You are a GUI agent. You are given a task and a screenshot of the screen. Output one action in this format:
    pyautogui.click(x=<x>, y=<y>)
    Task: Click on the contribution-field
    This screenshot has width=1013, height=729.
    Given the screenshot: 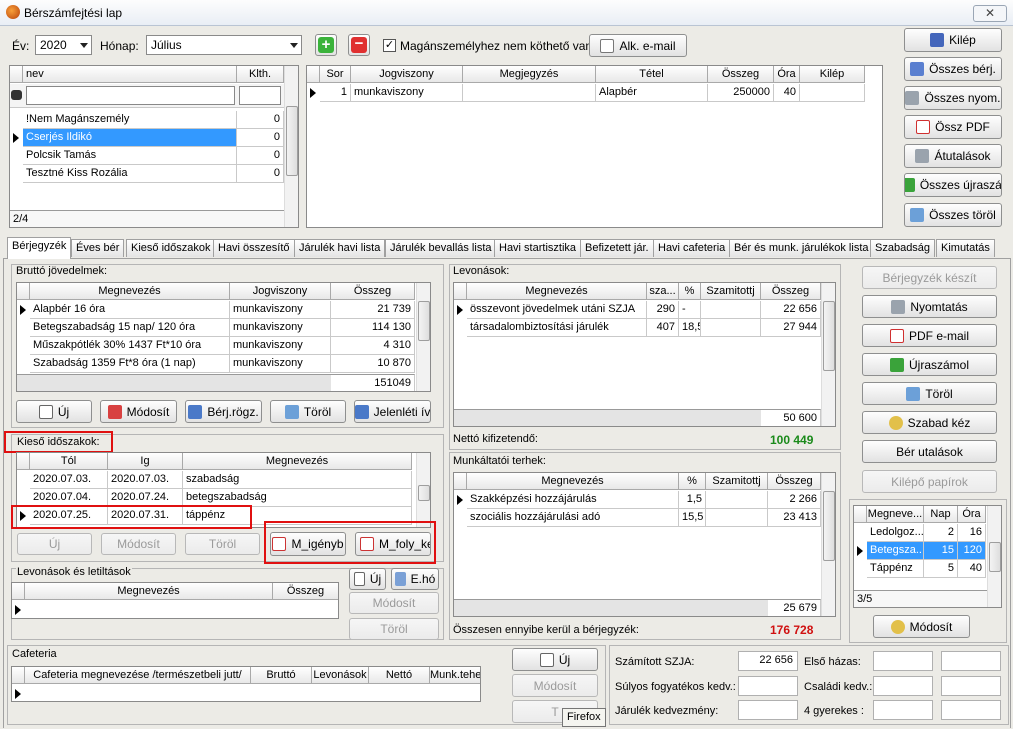 What is the action you would take?
    pyautogui.click(x=768, y=710)
    